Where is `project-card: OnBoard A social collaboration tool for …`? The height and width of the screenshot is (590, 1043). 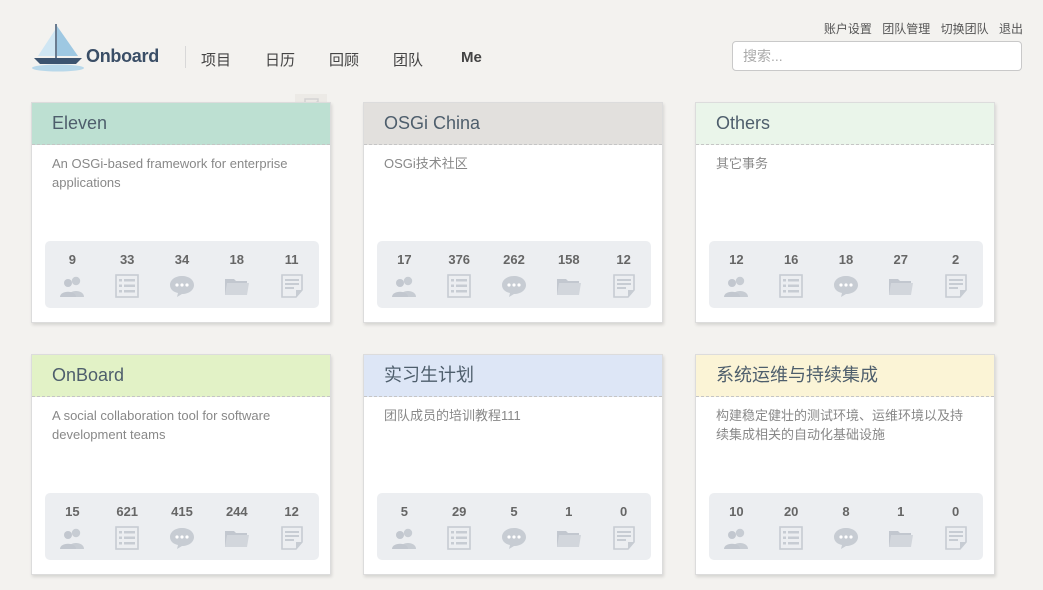
project-card: OnBoard A social collaboration tool for … is located at coordinates (181, 464).